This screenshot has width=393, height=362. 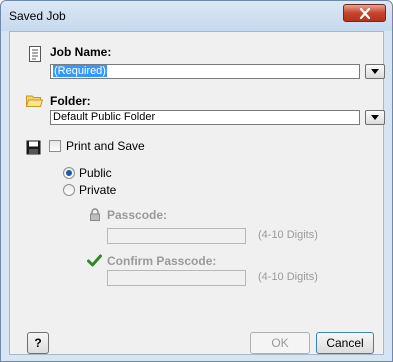 I want to click on public-radio-label: Public, so click(x=95, y=173).